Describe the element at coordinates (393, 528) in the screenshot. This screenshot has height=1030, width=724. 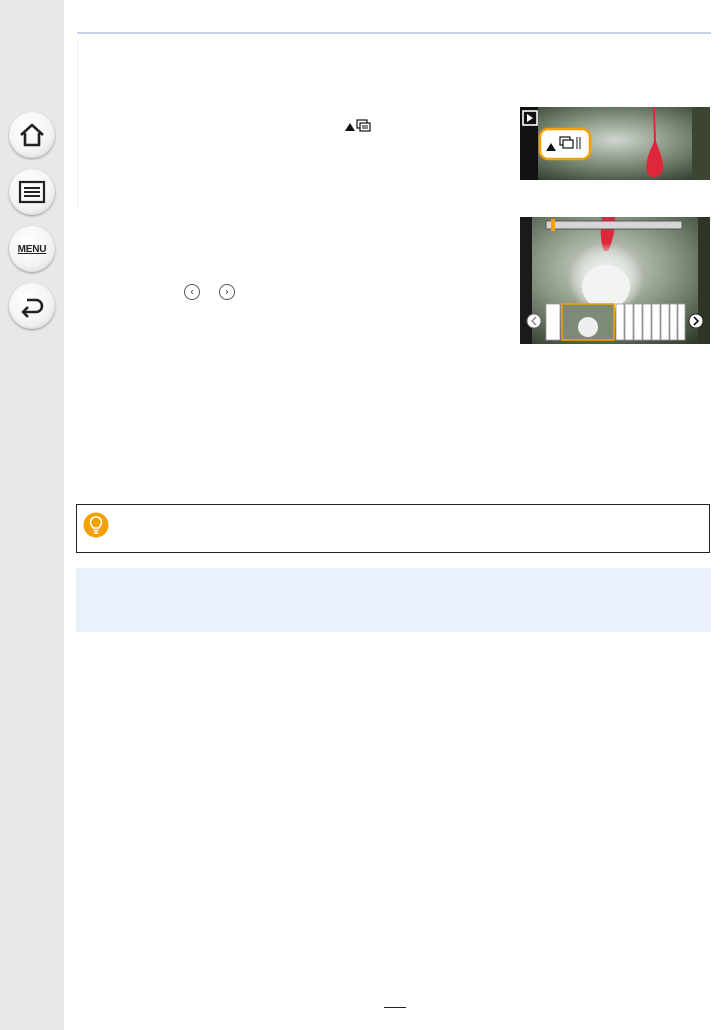
I see `tip-box` at that location.